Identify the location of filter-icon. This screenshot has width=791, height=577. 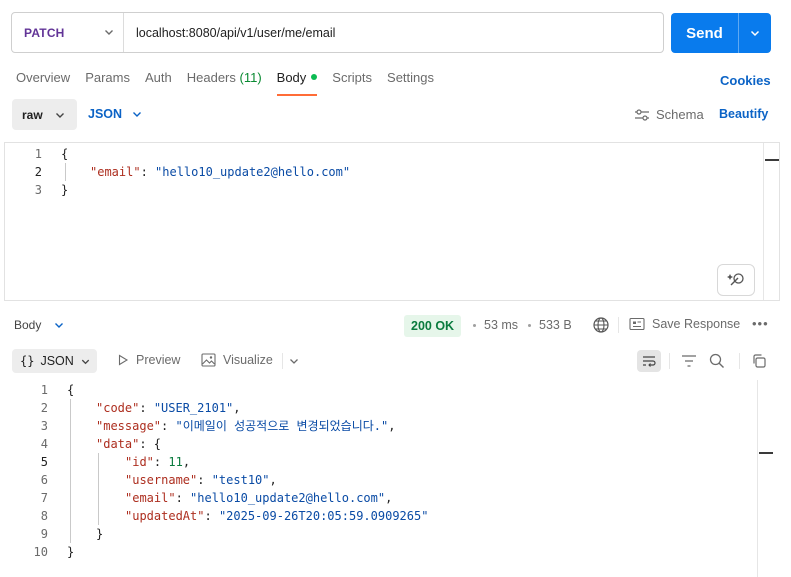
(689, 361).